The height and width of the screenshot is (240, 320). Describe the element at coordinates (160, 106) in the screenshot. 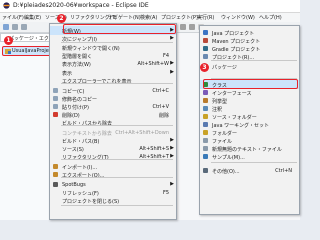

I see `menu-item-shortcut: Ctrl+V` at that location.